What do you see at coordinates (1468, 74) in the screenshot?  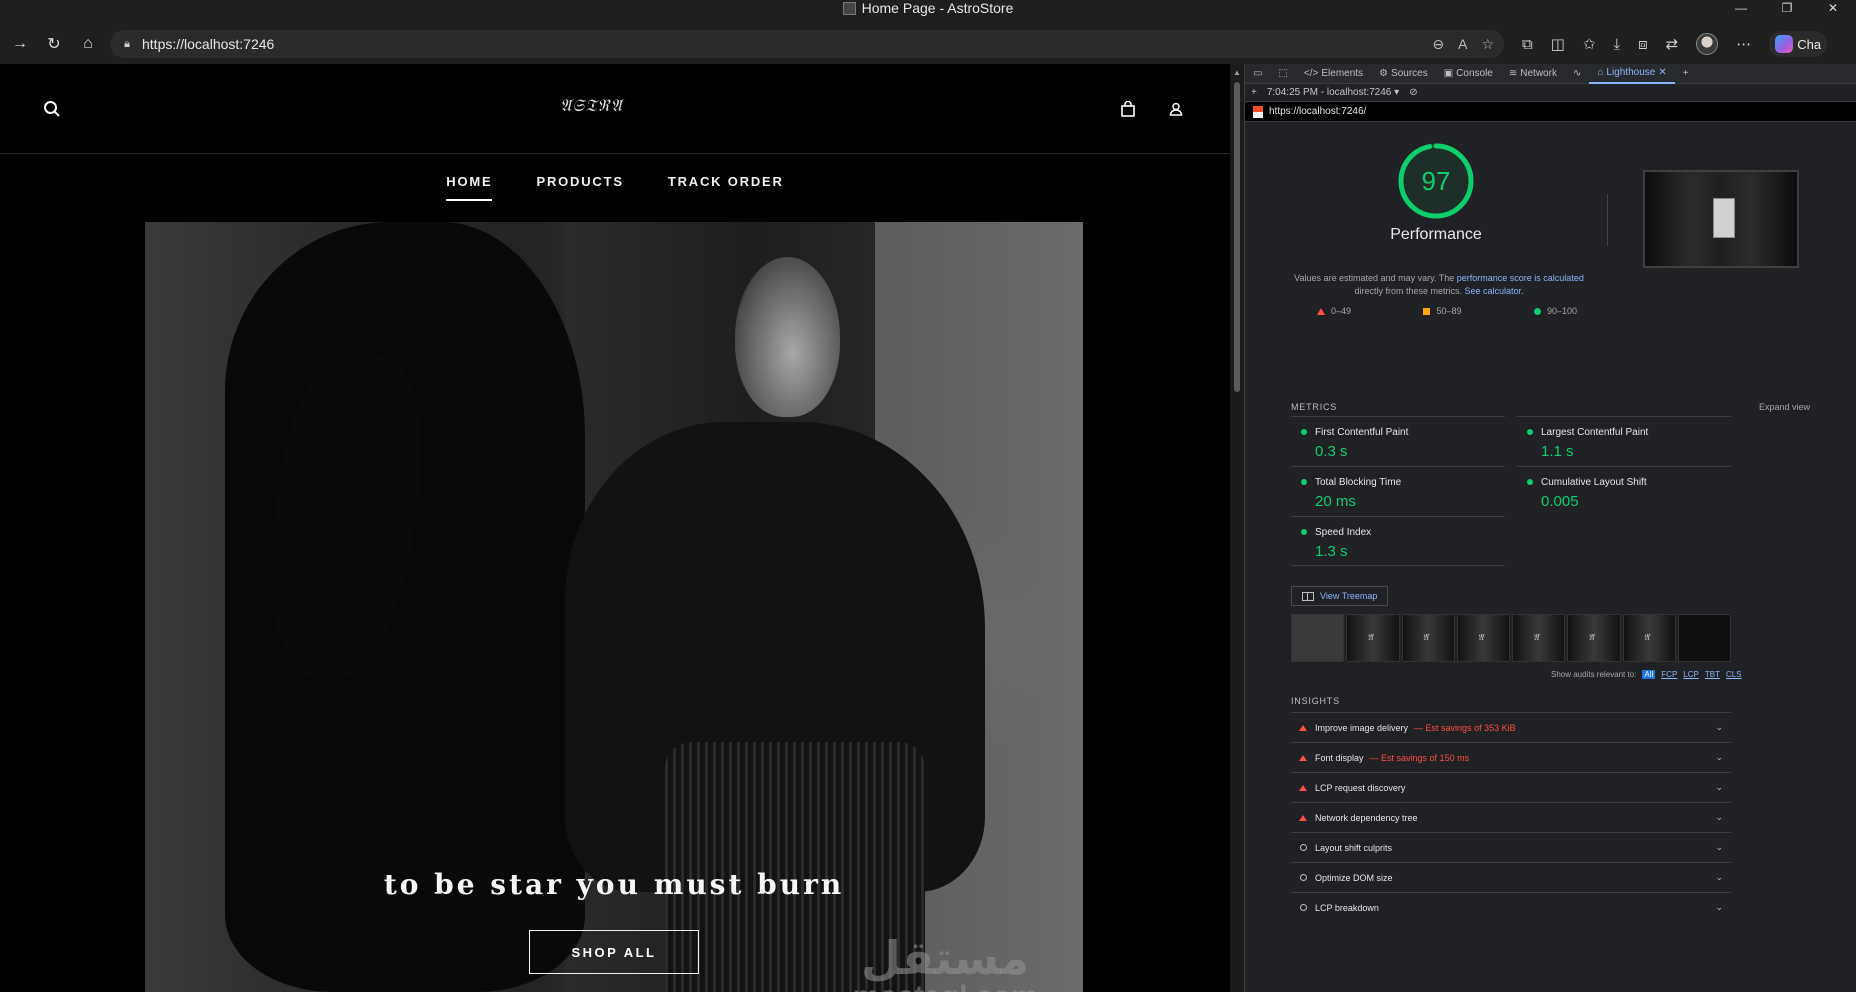 I see `tab-console: ▣ Console` at bounding box center [1468, 74].